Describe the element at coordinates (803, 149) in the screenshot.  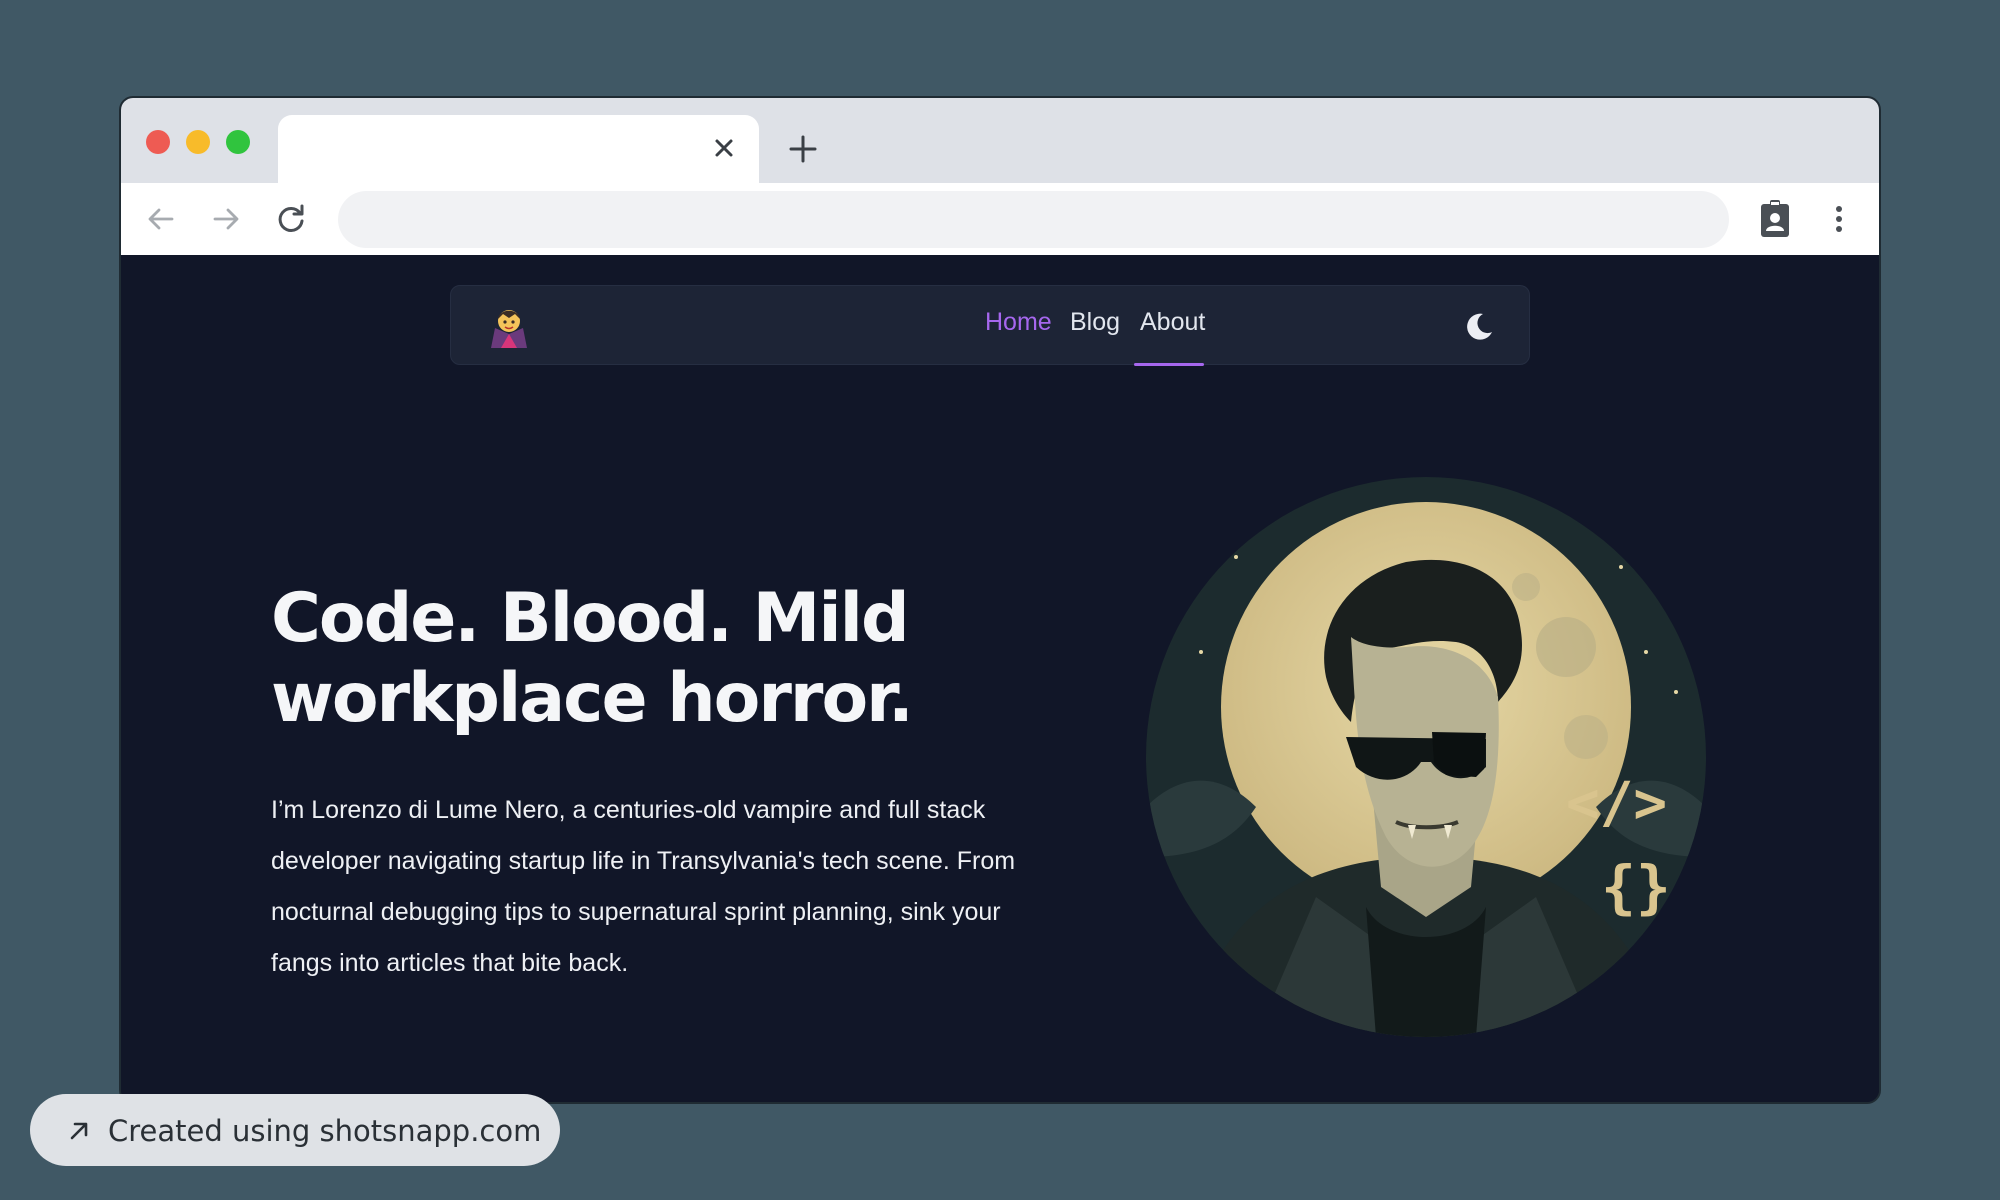
I see `new-tab-icon` at that location.